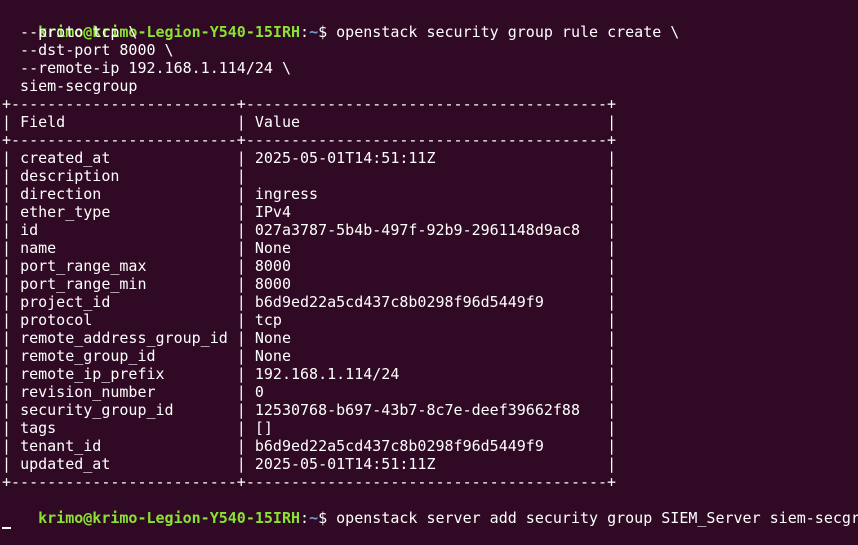  I want to click on table-cell-field: revision_number, so click(88, 392).